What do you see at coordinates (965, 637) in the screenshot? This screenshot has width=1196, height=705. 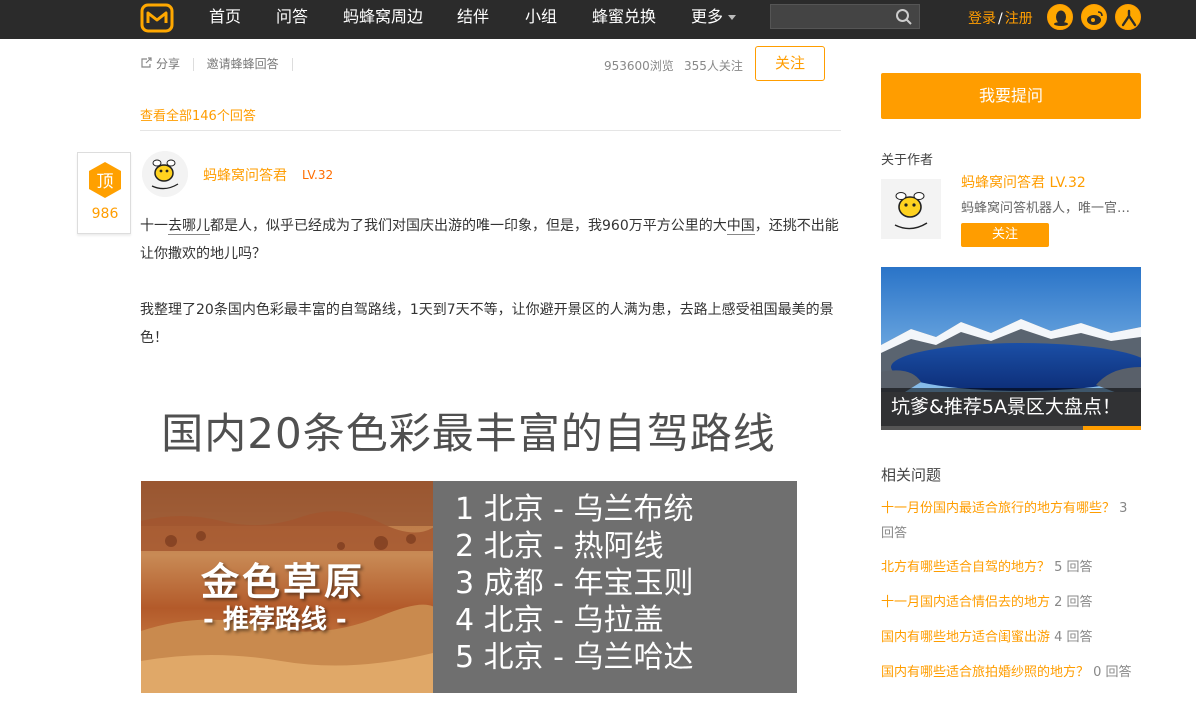 I see `related-question-link: 国内有哪些地方适合闺蜜出游` at bounding box center [965, 637].